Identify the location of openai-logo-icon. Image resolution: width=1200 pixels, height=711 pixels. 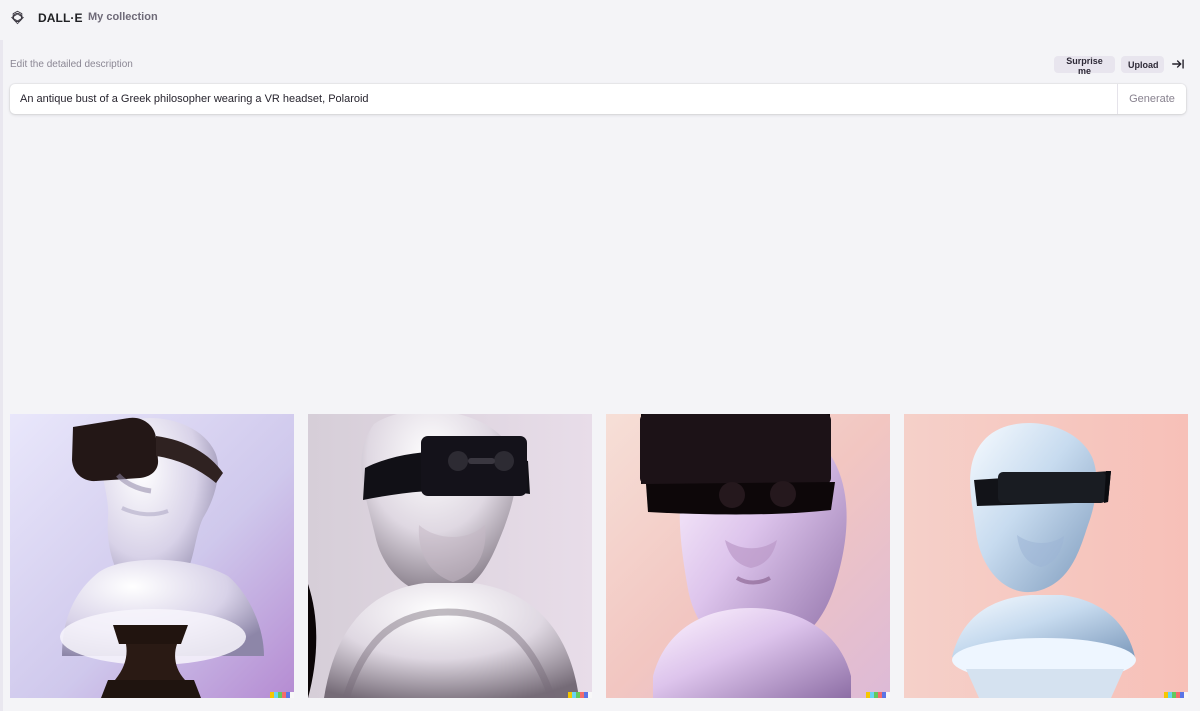
(17, 17).